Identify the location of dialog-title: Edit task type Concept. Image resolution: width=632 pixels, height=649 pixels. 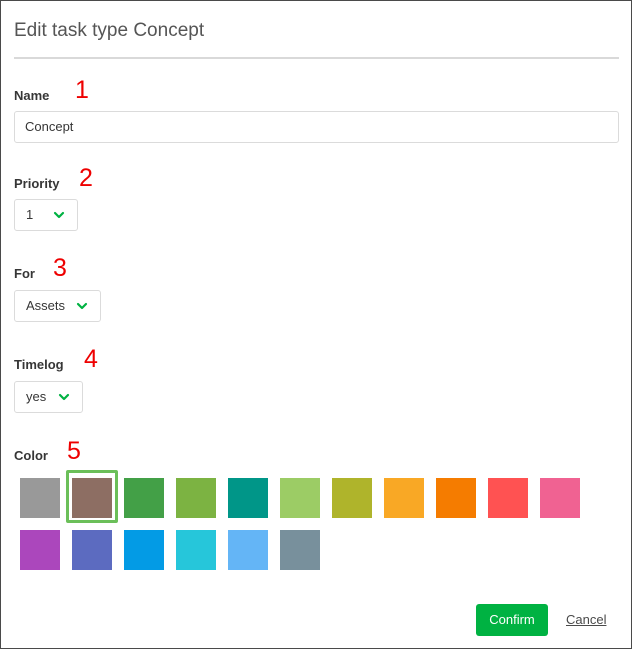
(109, 30).